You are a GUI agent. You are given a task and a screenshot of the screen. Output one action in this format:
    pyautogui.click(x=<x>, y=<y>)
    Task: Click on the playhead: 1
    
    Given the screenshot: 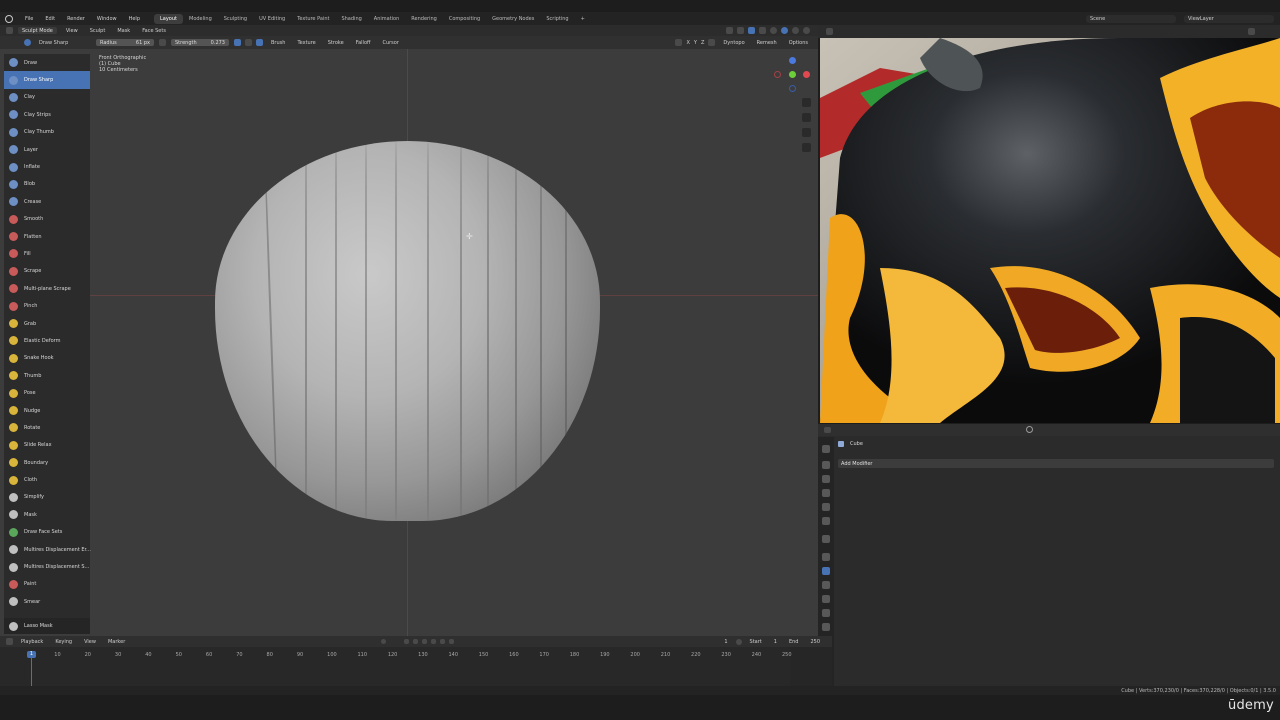 What is the action you would take?
    pyautogui.click(x=31, y=654)
    